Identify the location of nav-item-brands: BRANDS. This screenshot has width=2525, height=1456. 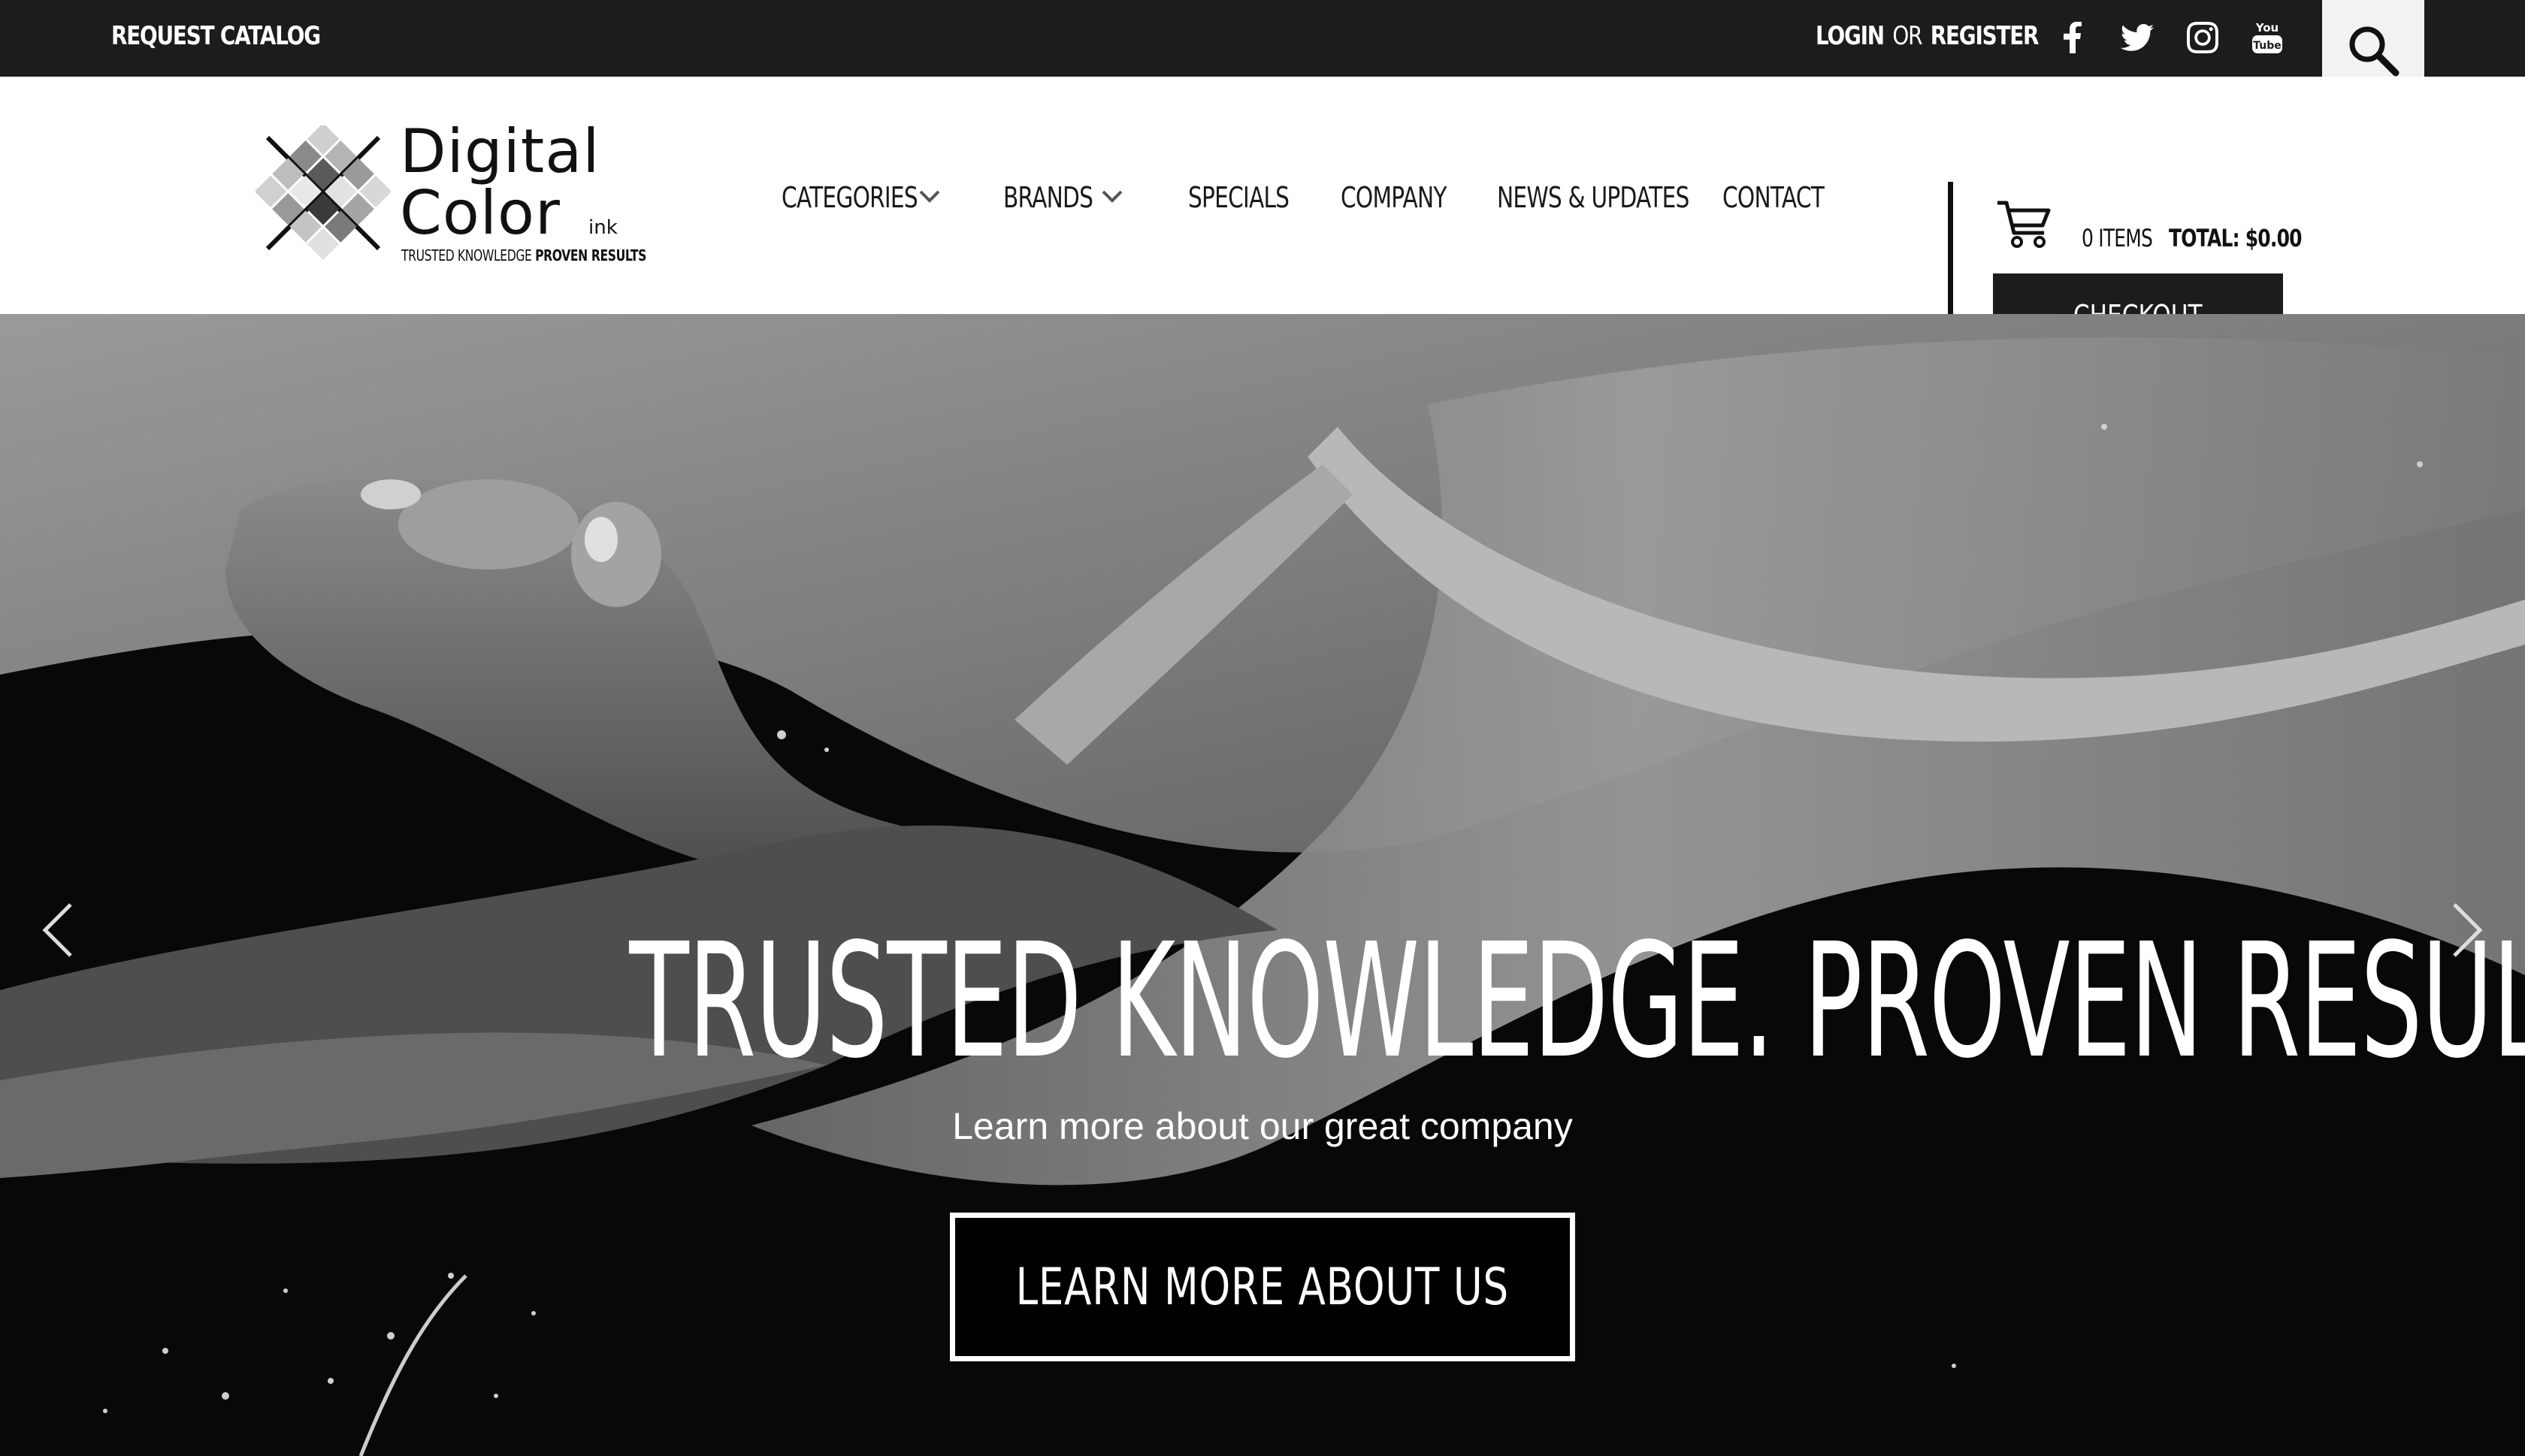
(1063, 197).